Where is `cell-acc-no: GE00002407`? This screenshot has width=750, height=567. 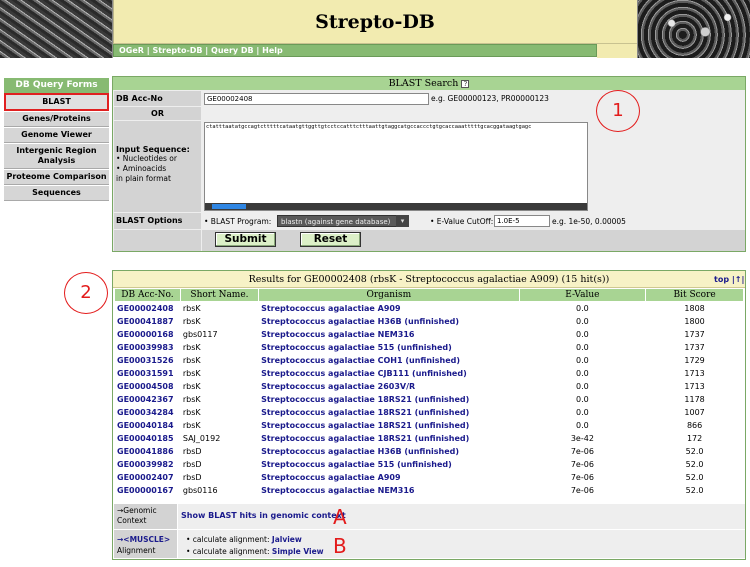
cell-acc-no: GE00002407 is located at coordinates (147, 477).